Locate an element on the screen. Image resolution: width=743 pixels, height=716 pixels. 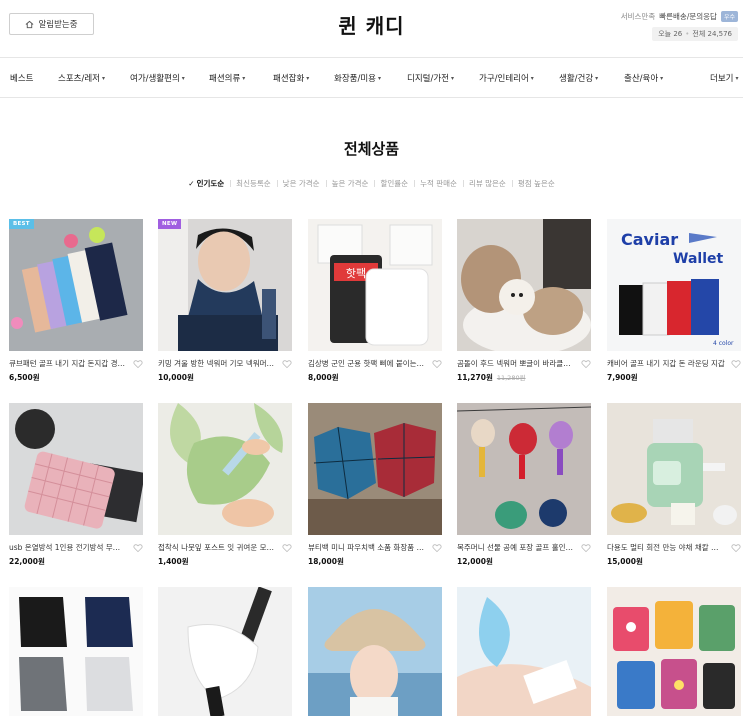
product-card: 핫팩 김상병 군인 군용 핫팩 삐에 붙이는 핫팩 8,000원 is located at coordinates (375, 301).